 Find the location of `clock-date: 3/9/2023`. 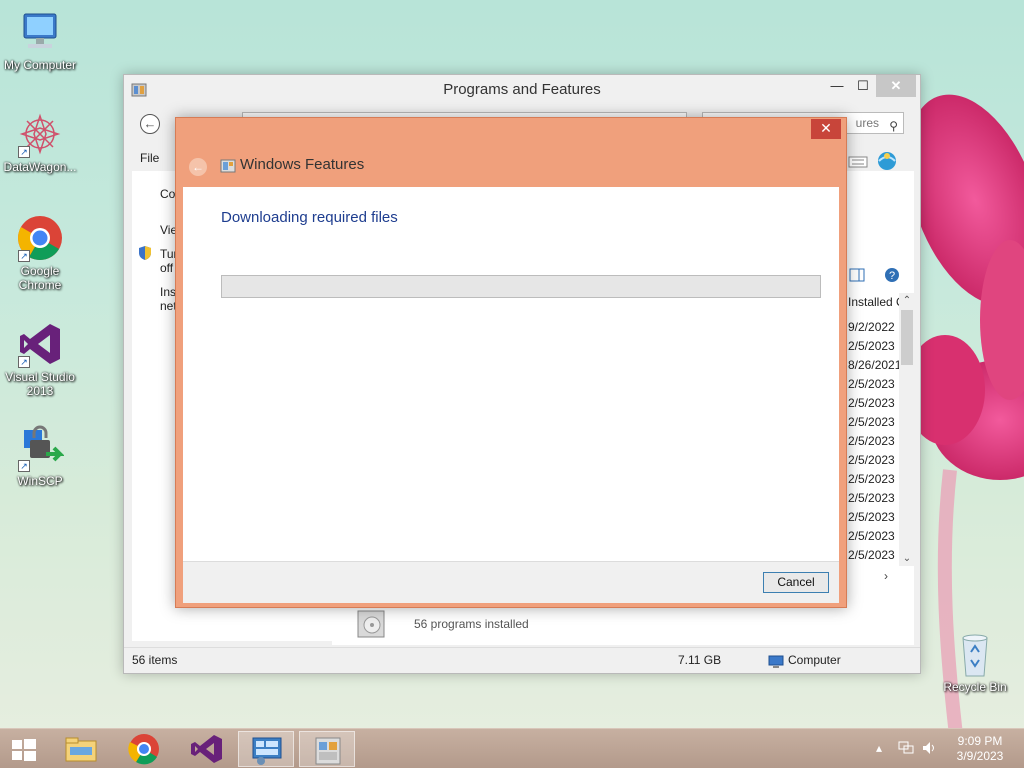

clock-date: 3/9/2023 is located at coordinates (980, 756).